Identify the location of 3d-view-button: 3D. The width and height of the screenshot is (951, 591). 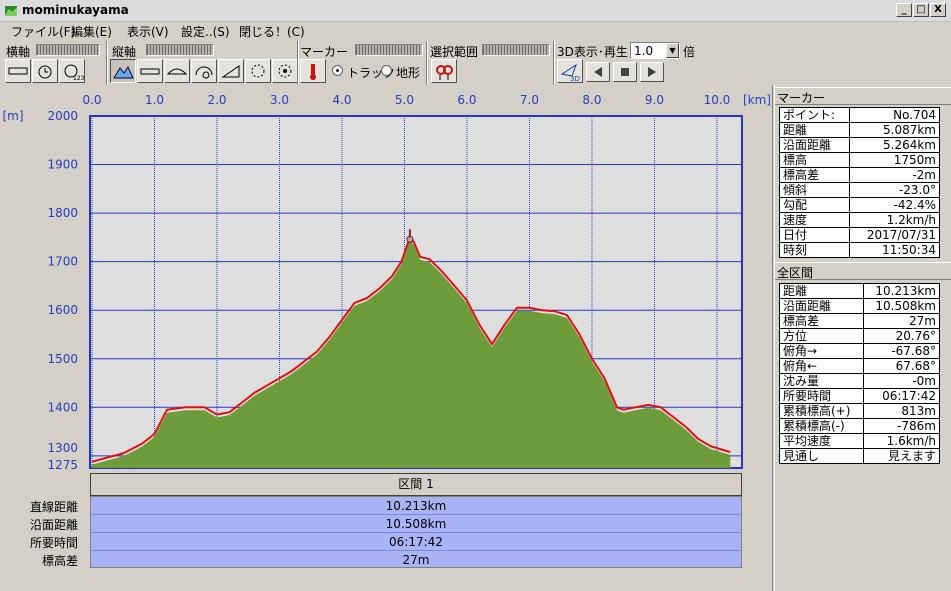
(570, 71).